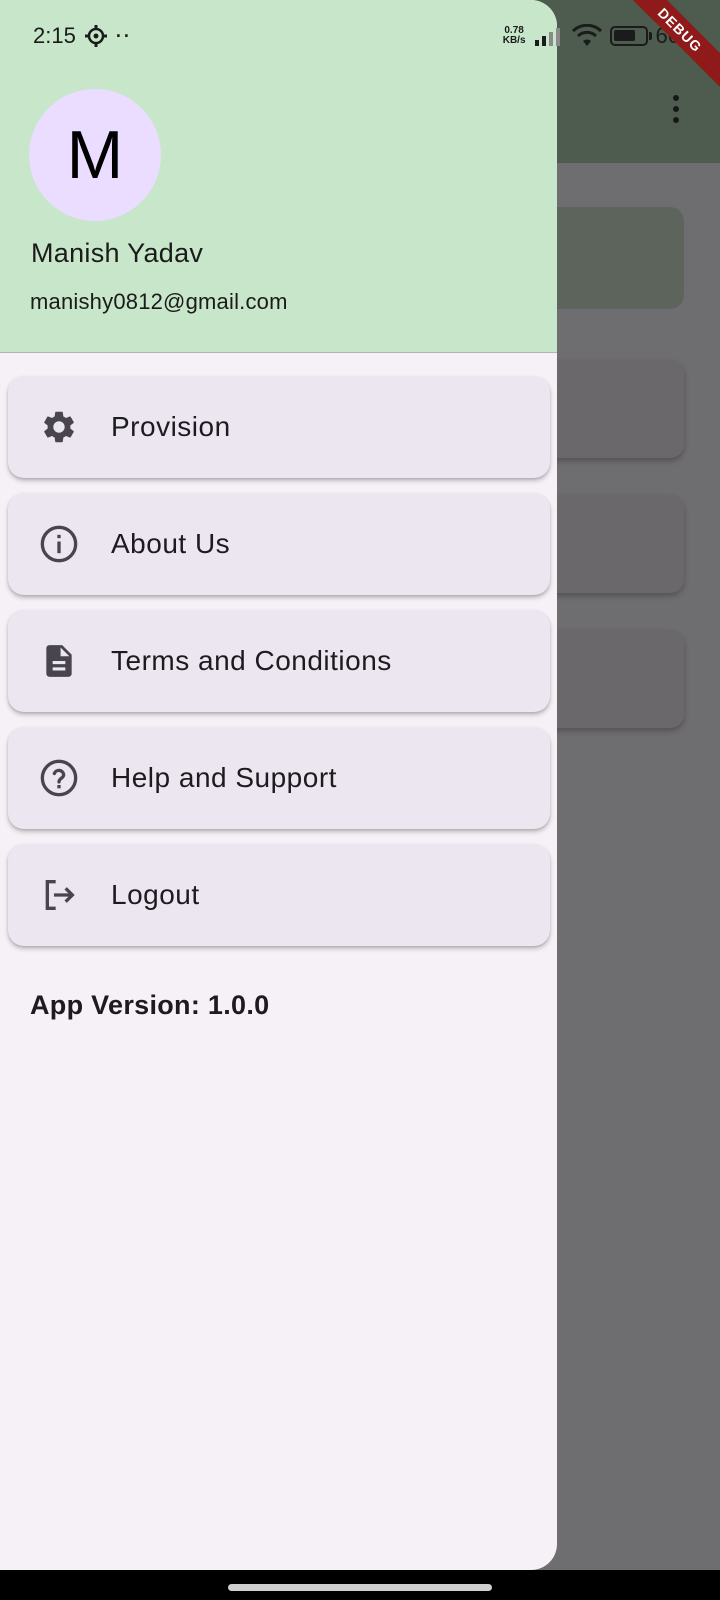 The image size is (720, 1600). What do you see at coordinates (514, 40) in the screenshot?
I see `network-speed-unit: KB/s` at bounding box center [514, 40].